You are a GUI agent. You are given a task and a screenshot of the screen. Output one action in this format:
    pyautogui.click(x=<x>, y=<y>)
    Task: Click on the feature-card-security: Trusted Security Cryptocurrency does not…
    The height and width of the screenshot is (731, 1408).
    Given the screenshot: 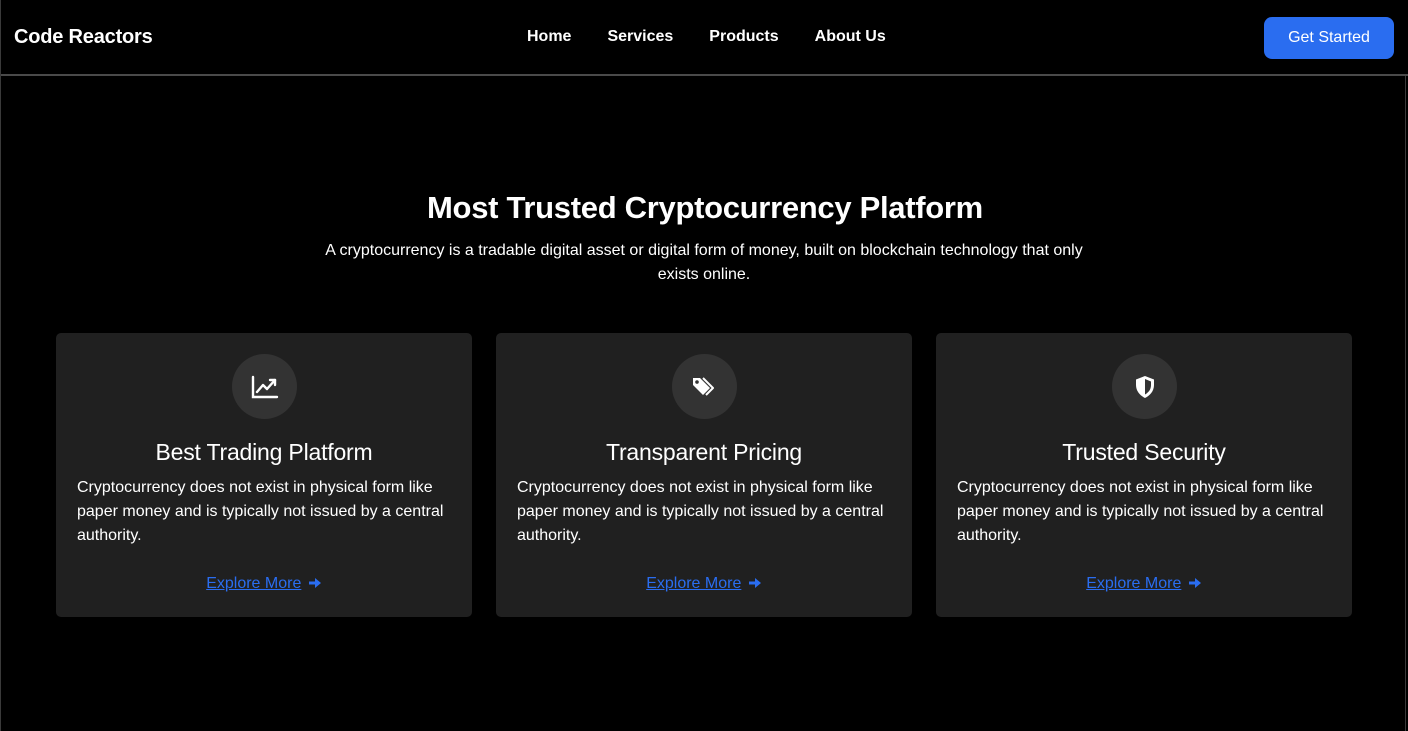 What is the action you would take?
    pyautogui.click(x=1144, y=475)
    